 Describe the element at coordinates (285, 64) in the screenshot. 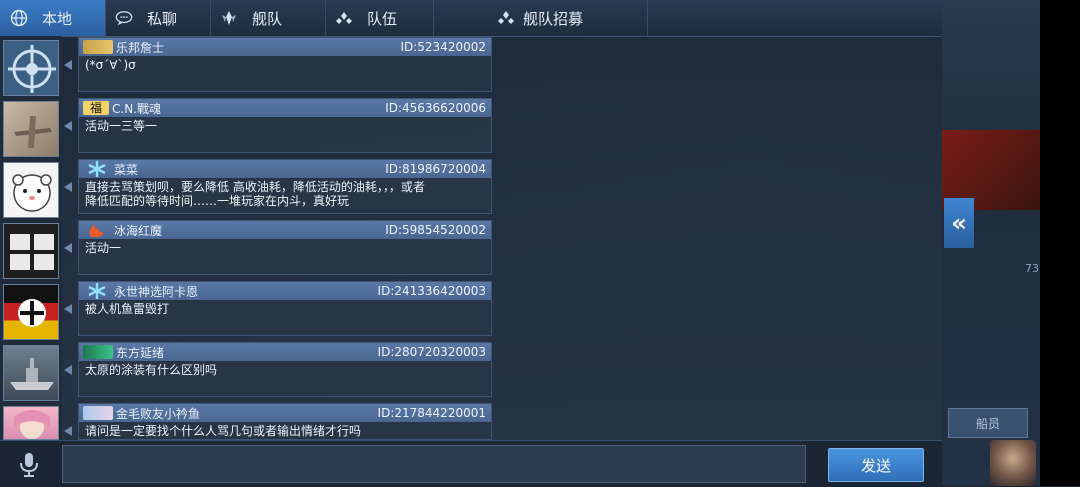

I see `chat-message: 乐邦詹士 ID:523420002 (*σ´∀`)σ` at that location.